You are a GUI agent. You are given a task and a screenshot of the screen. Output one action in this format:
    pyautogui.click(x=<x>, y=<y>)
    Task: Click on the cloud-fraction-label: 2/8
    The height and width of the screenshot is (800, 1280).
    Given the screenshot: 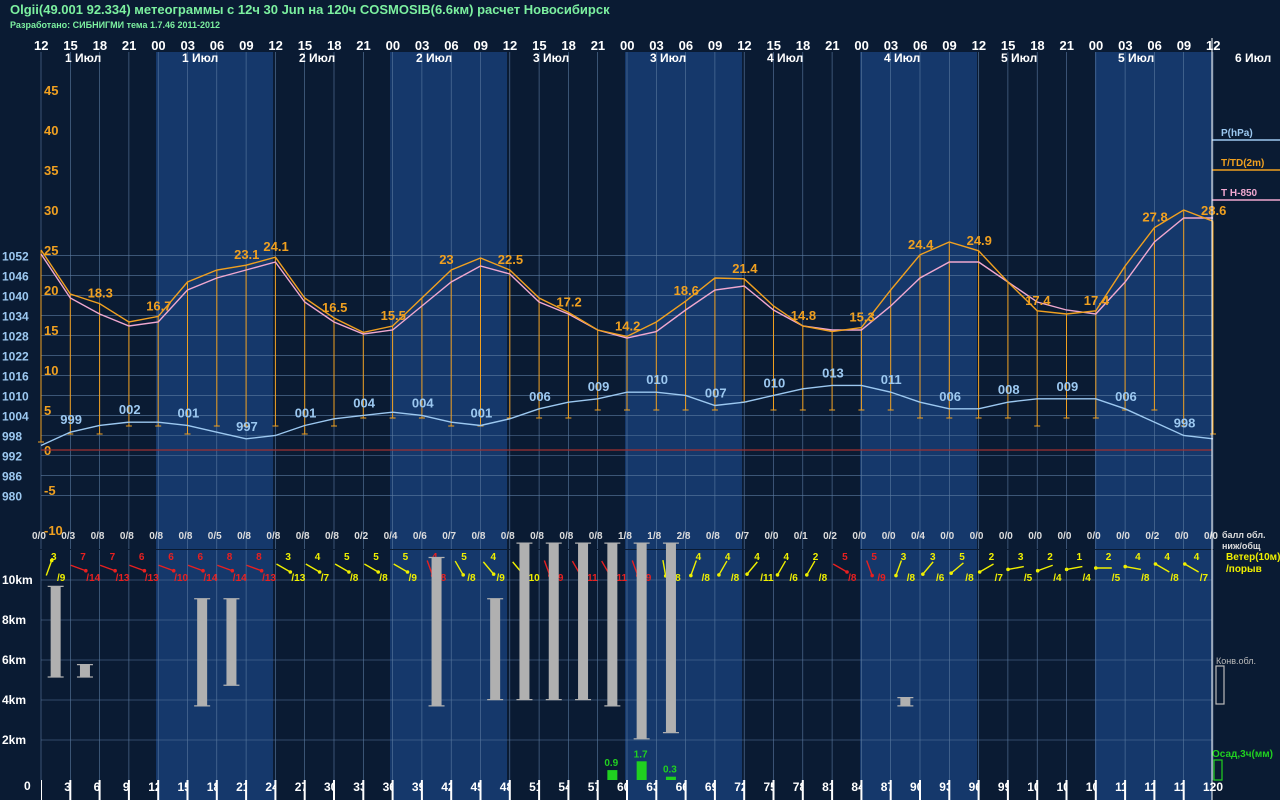 What is the action you would take?
    pyautogui.click(x=684, y=536)
    